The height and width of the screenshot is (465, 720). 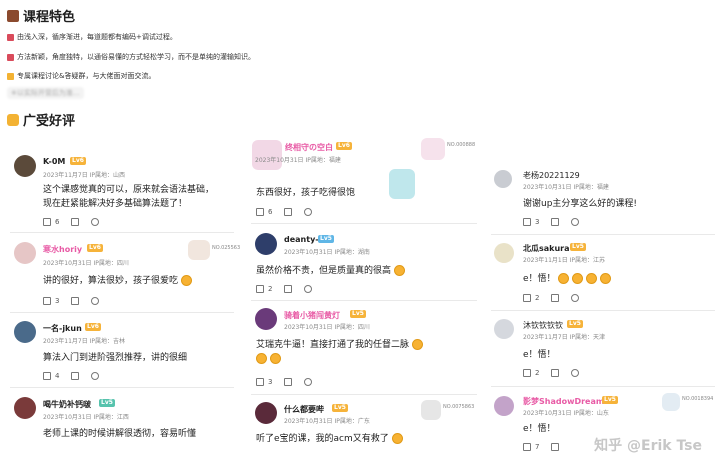 What do you see at coordinates (301, 239) in the screenshot?
I see `review-username: deanty-` at bounding box center [301, 239].